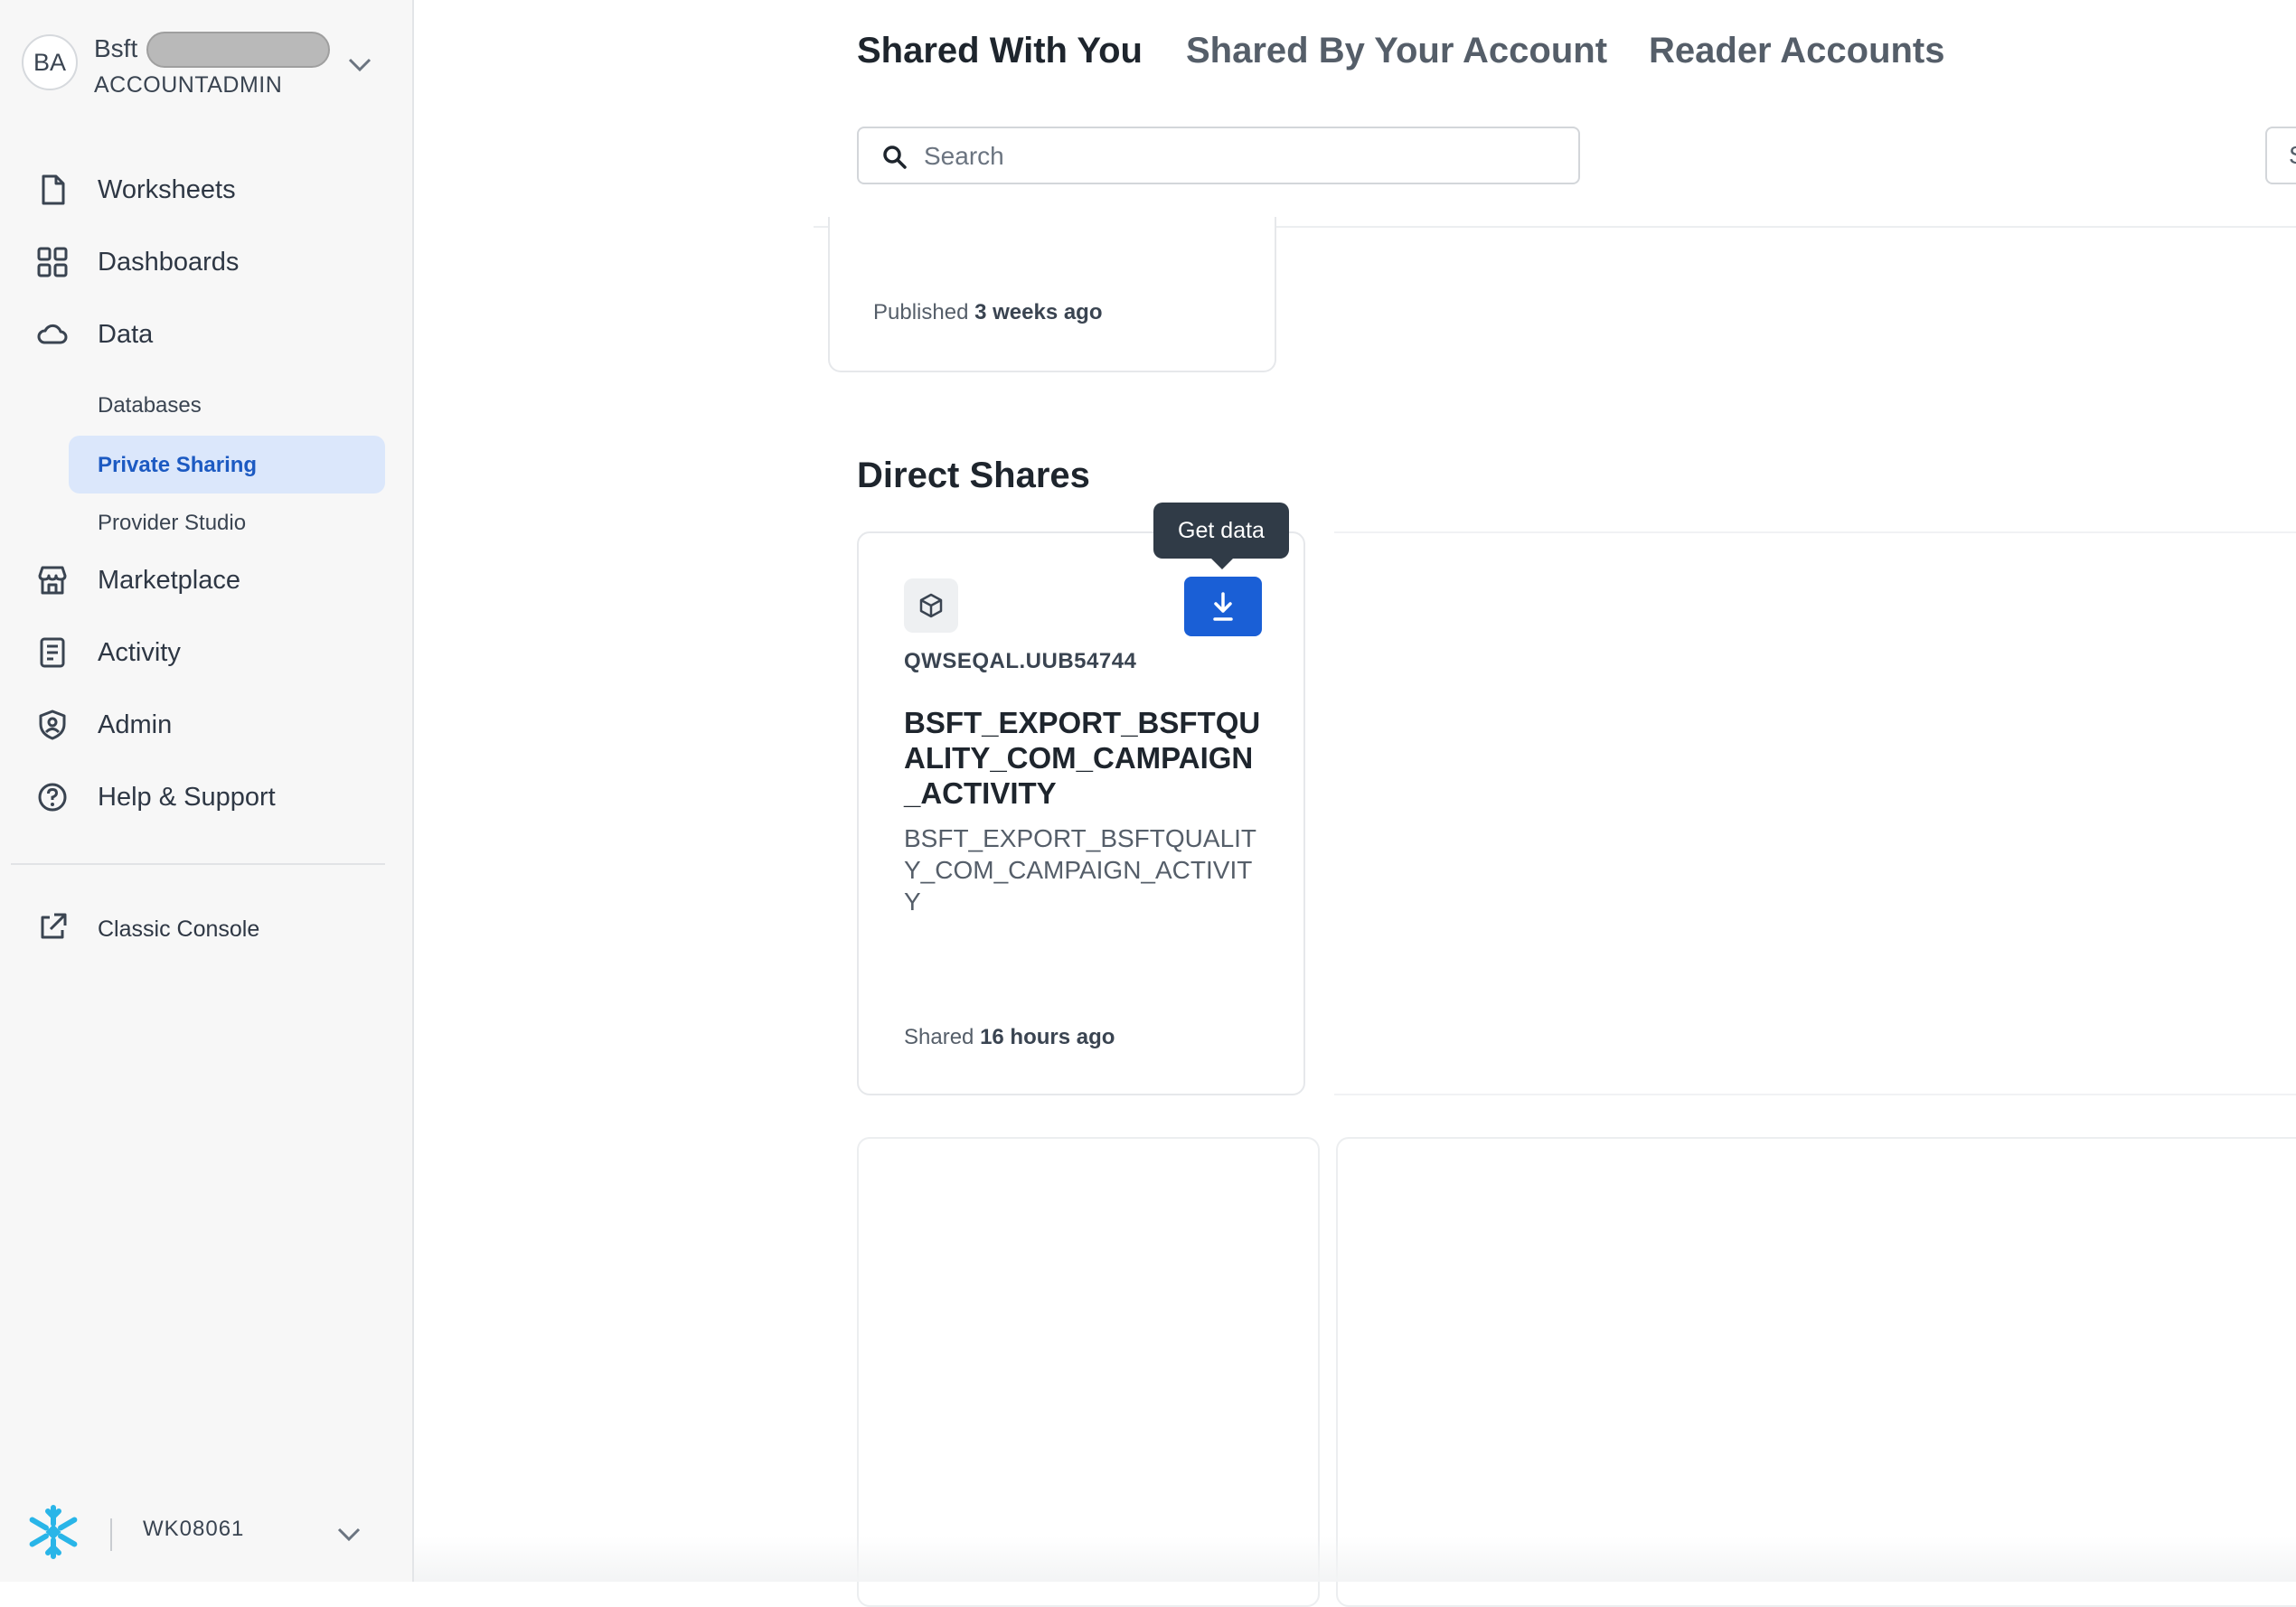  Describe the element at coordinates (939, 1037) in the screenshot. I see `shared-label: Shared` at that location.